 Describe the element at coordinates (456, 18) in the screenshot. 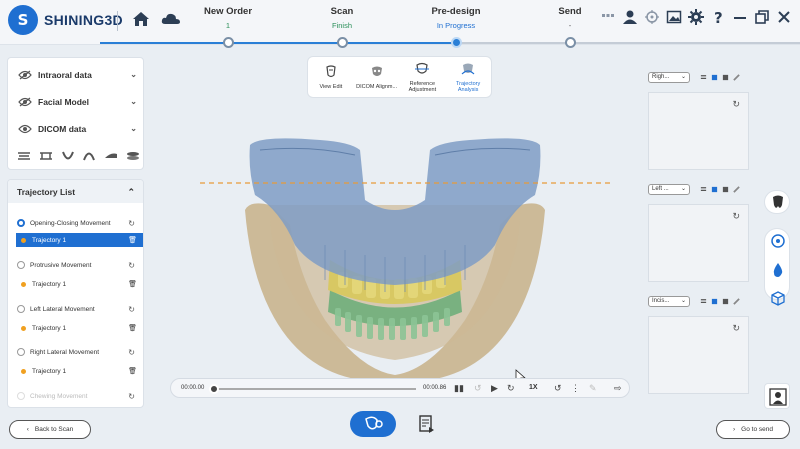

I see `step-pre-design: Pre-design In Progress` at that location.